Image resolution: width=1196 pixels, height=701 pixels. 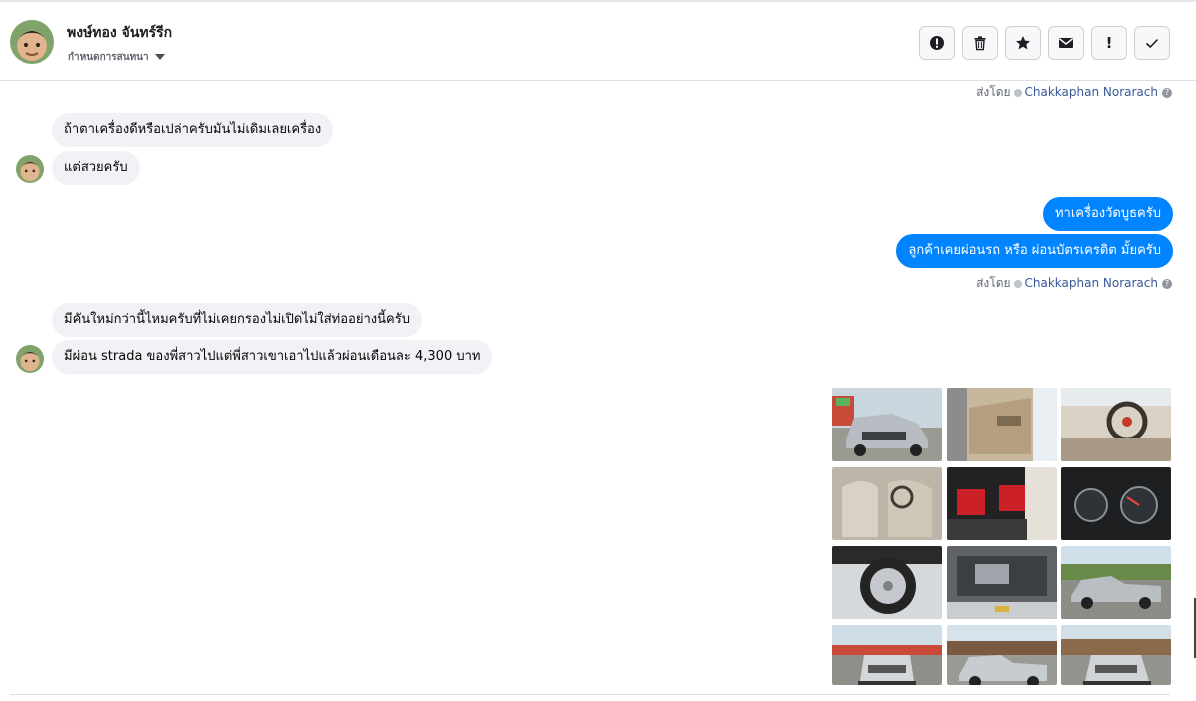 What do you see at coordinates (119, 33) in the screenshot?
I see `contact-name: พงษ์ทอง จันทร์รีก` at bounding box center [119, 33].